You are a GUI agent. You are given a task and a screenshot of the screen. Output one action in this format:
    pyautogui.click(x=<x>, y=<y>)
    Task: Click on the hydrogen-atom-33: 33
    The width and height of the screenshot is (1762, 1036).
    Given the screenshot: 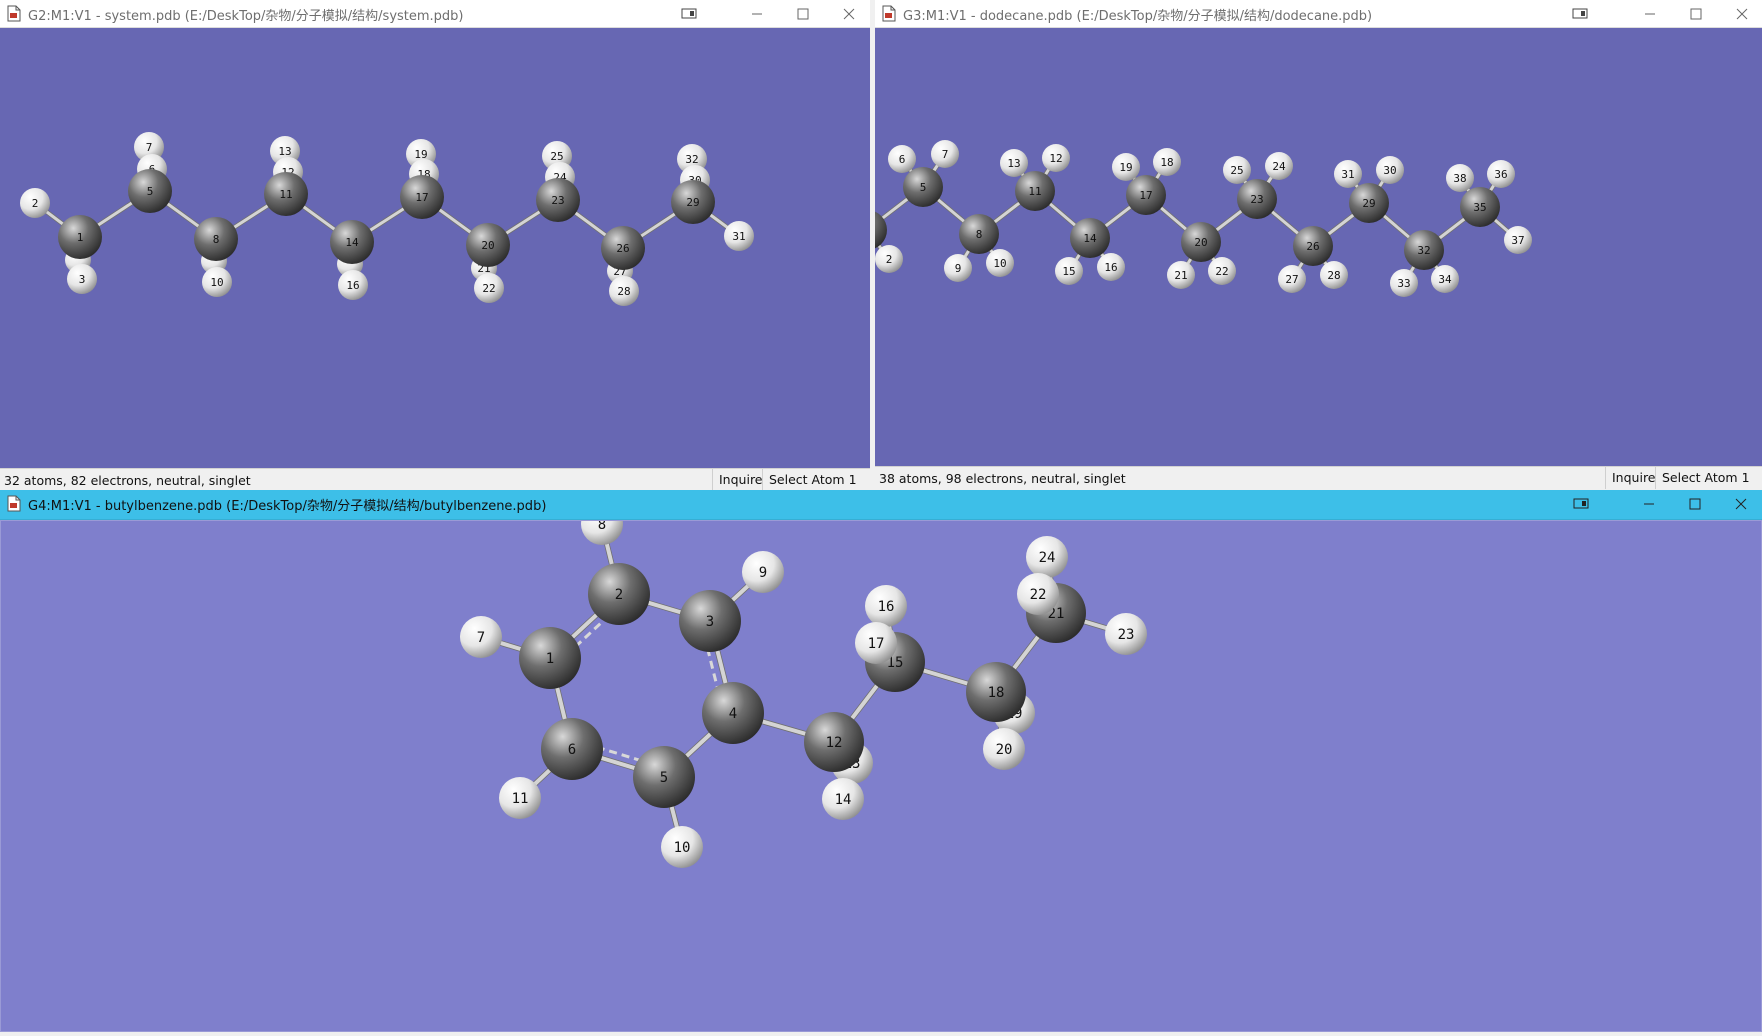 What is the action you would take?
    pyautogui.click(x=1404, y=283)
    